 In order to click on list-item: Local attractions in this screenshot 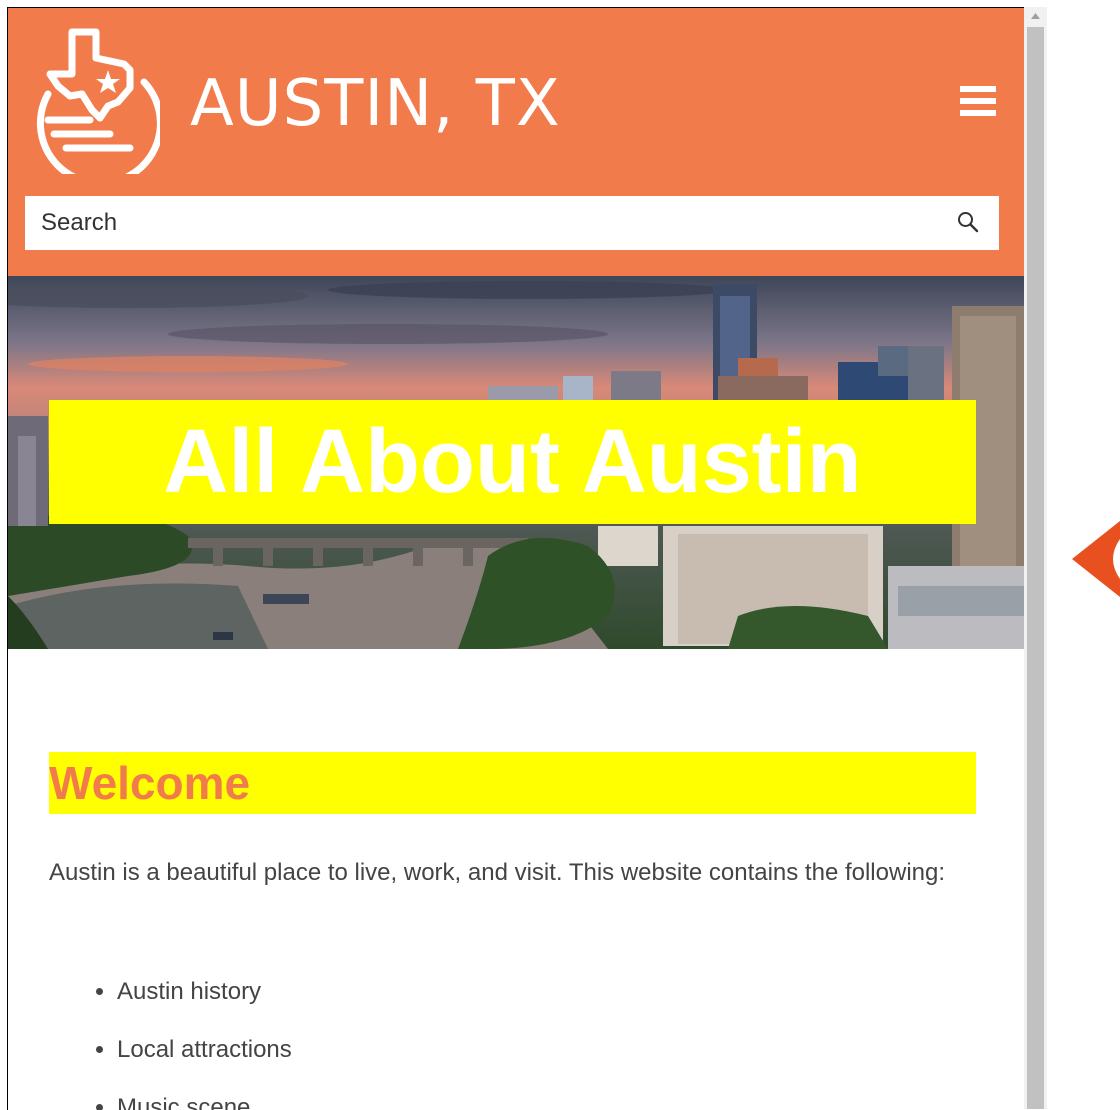, I will do `click(204, 1055)`.